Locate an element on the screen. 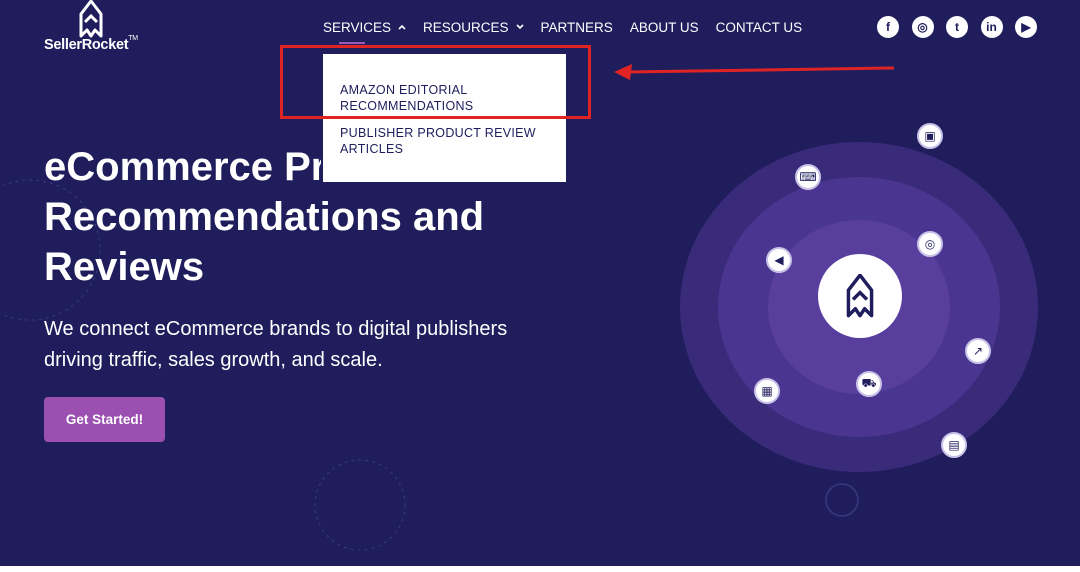  facebook-icon: f is located at coordinates (888, 27).